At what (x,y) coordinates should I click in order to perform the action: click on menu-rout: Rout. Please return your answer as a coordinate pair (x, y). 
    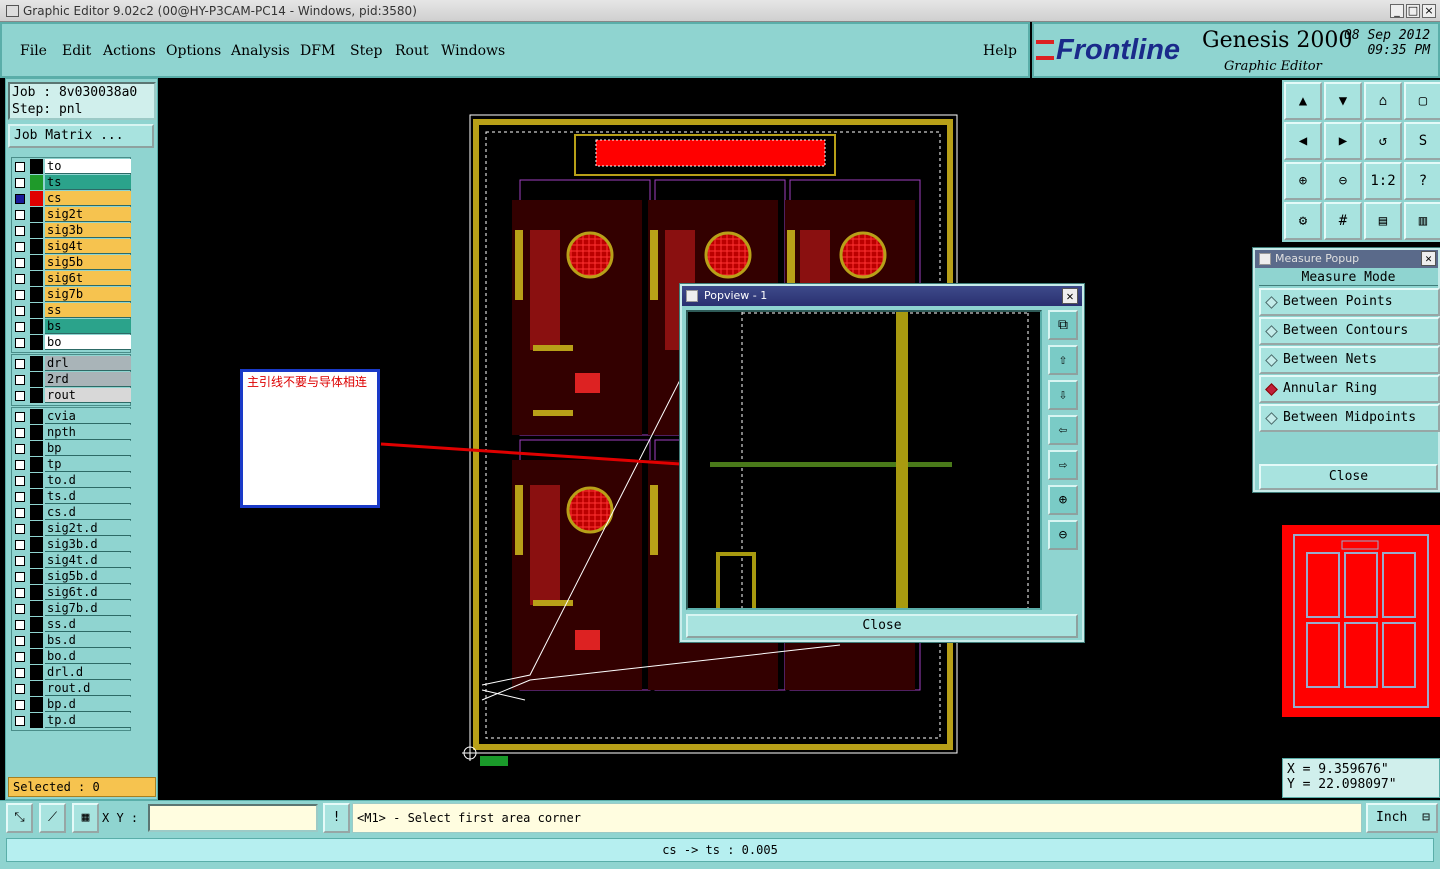
    Looking at the image, I should click on (412, 51).